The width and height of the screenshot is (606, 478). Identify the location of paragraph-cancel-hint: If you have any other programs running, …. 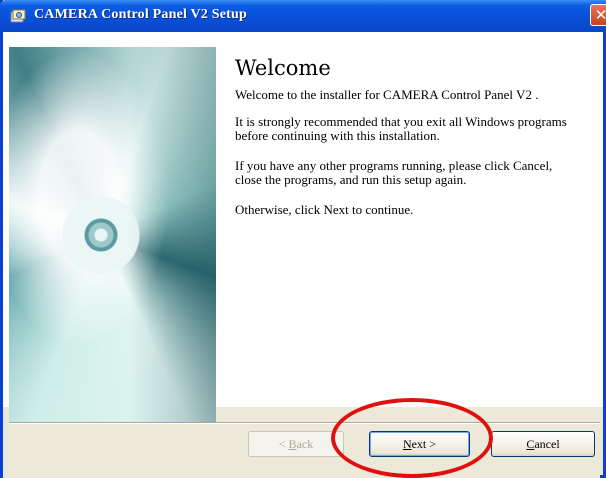
(394, 172).